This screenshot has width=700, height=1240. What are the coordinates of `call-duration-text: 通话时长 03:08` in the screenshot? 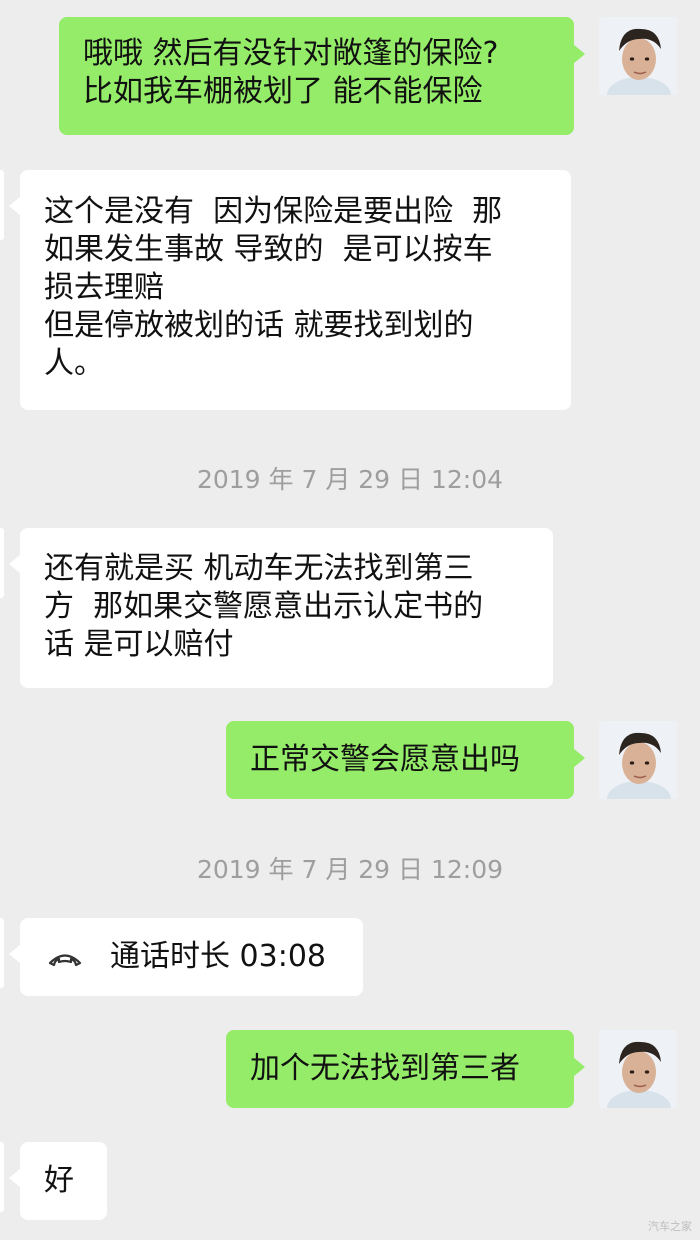 It's located at (218, 956).